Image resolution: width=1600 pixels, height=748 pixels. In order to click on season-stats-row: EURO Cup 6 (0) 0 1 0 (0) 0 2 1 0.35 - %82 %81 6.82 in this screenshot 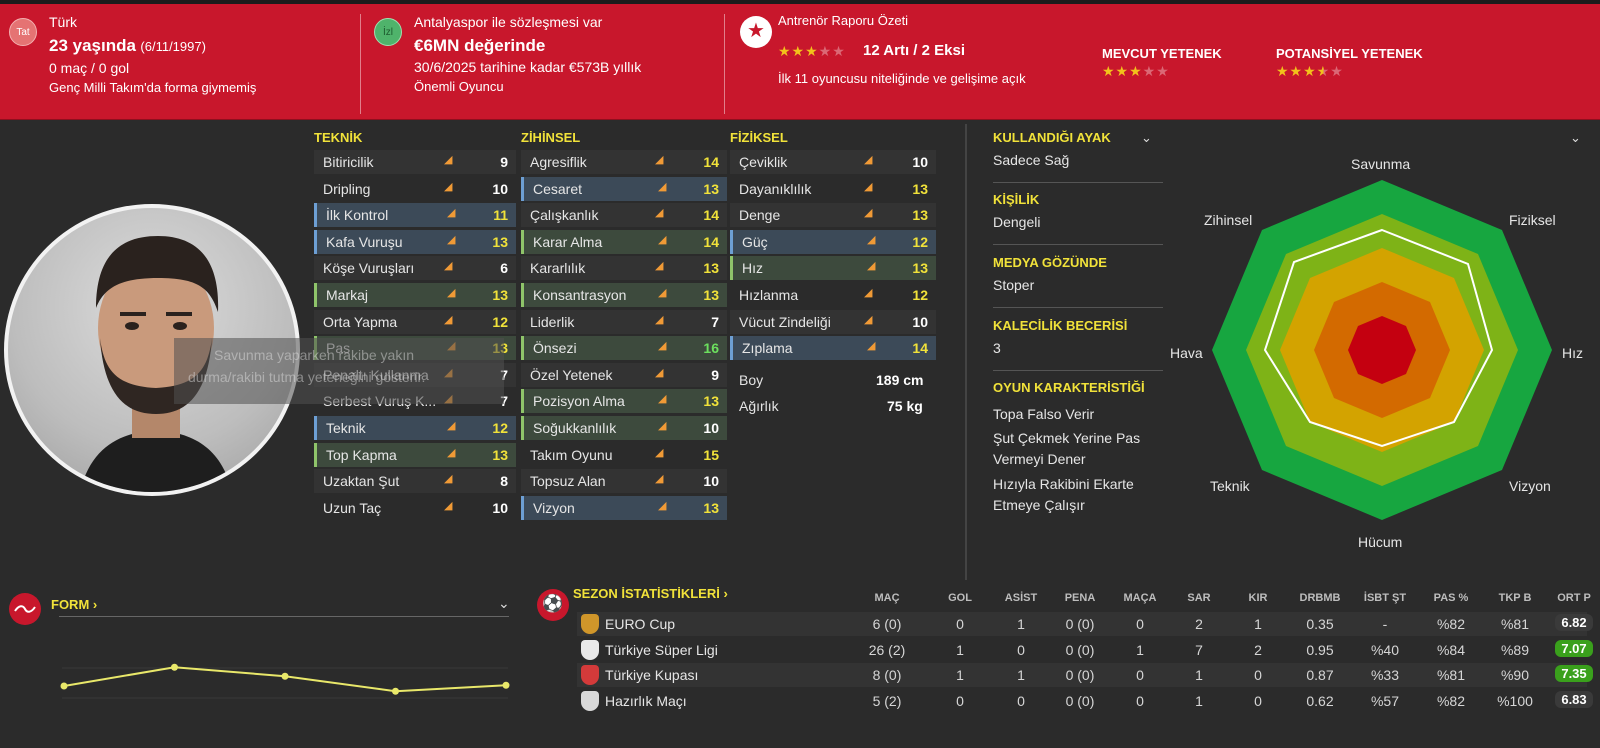, I will do `click(1085, 624)`.